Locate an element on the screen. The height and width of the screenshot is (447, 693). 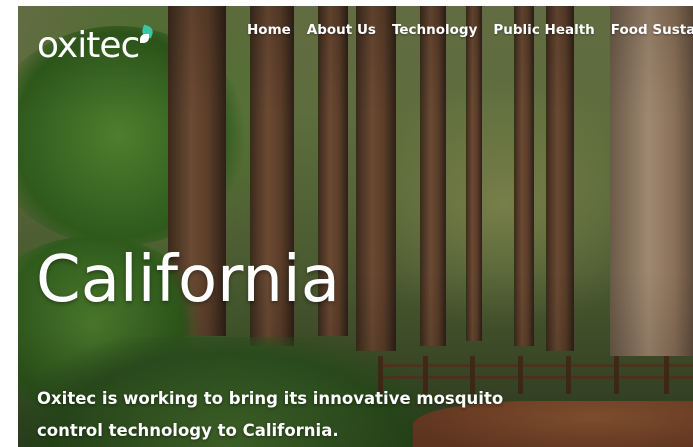
leaf-logo-icon is located at coordinates (148, 34).